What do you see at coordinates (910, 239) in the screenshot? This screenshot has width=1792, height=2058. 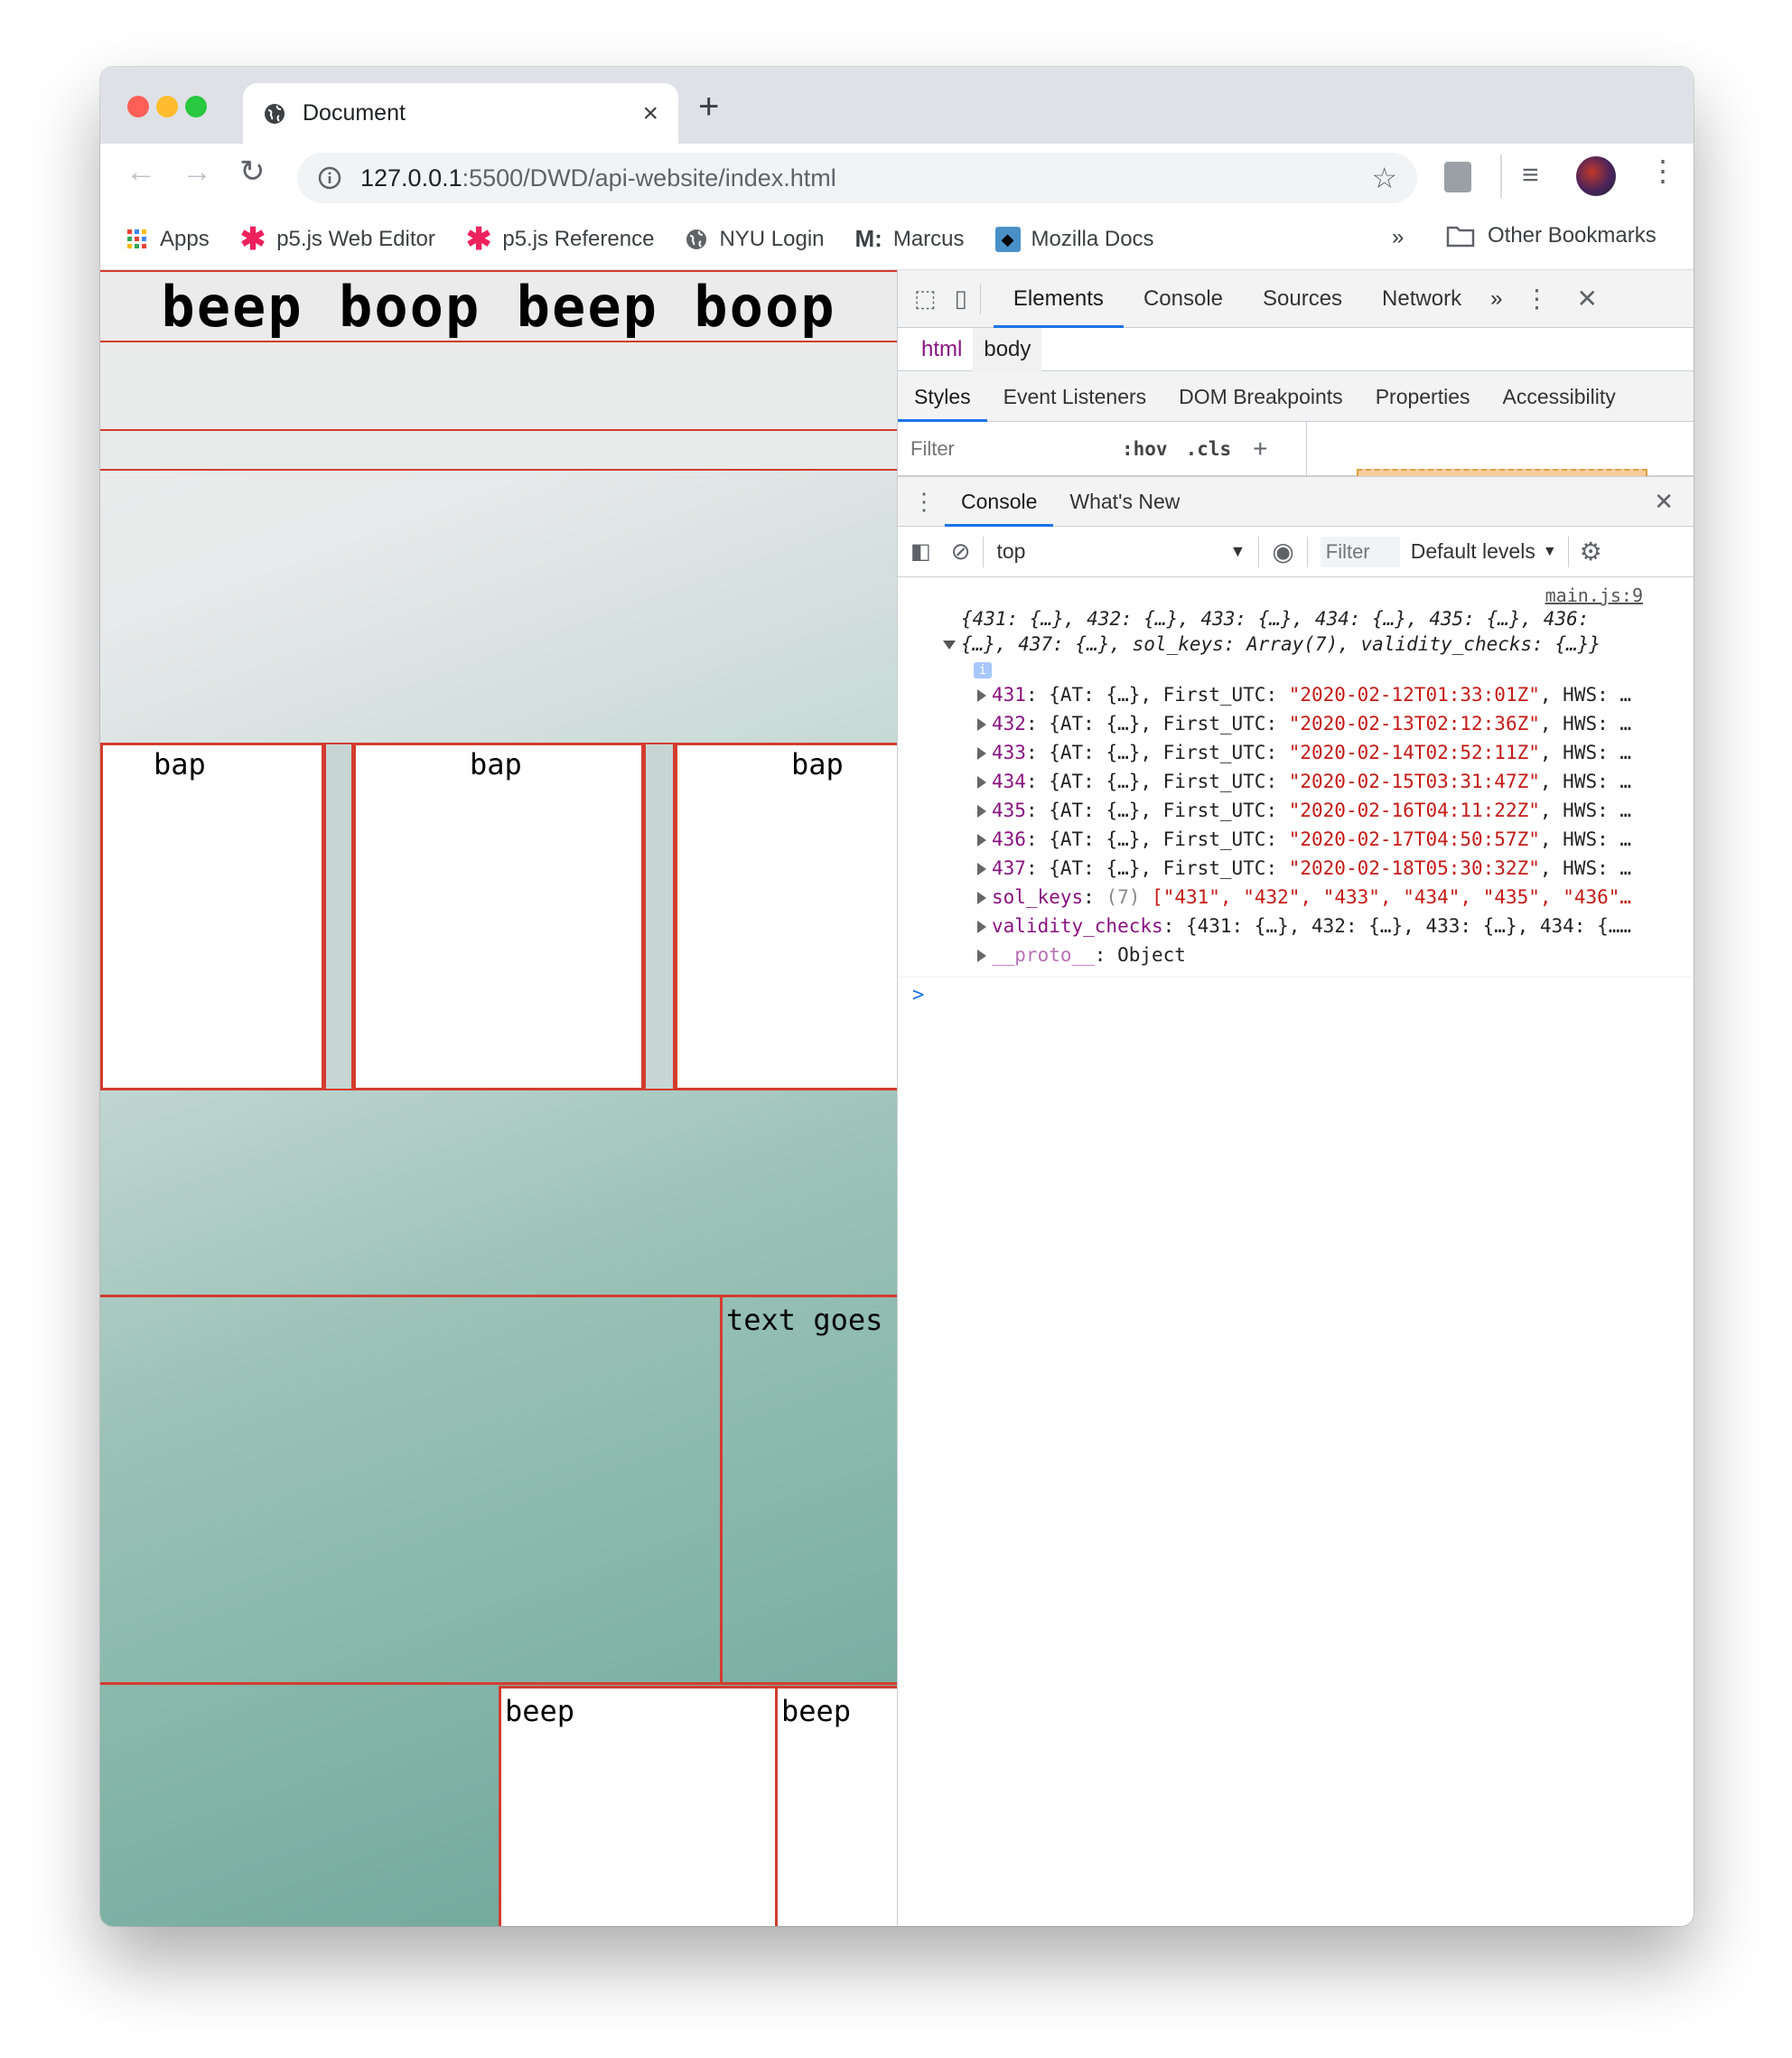 I see `bookmark-marcus: M: Marcus` at bounding box center [910, 239].